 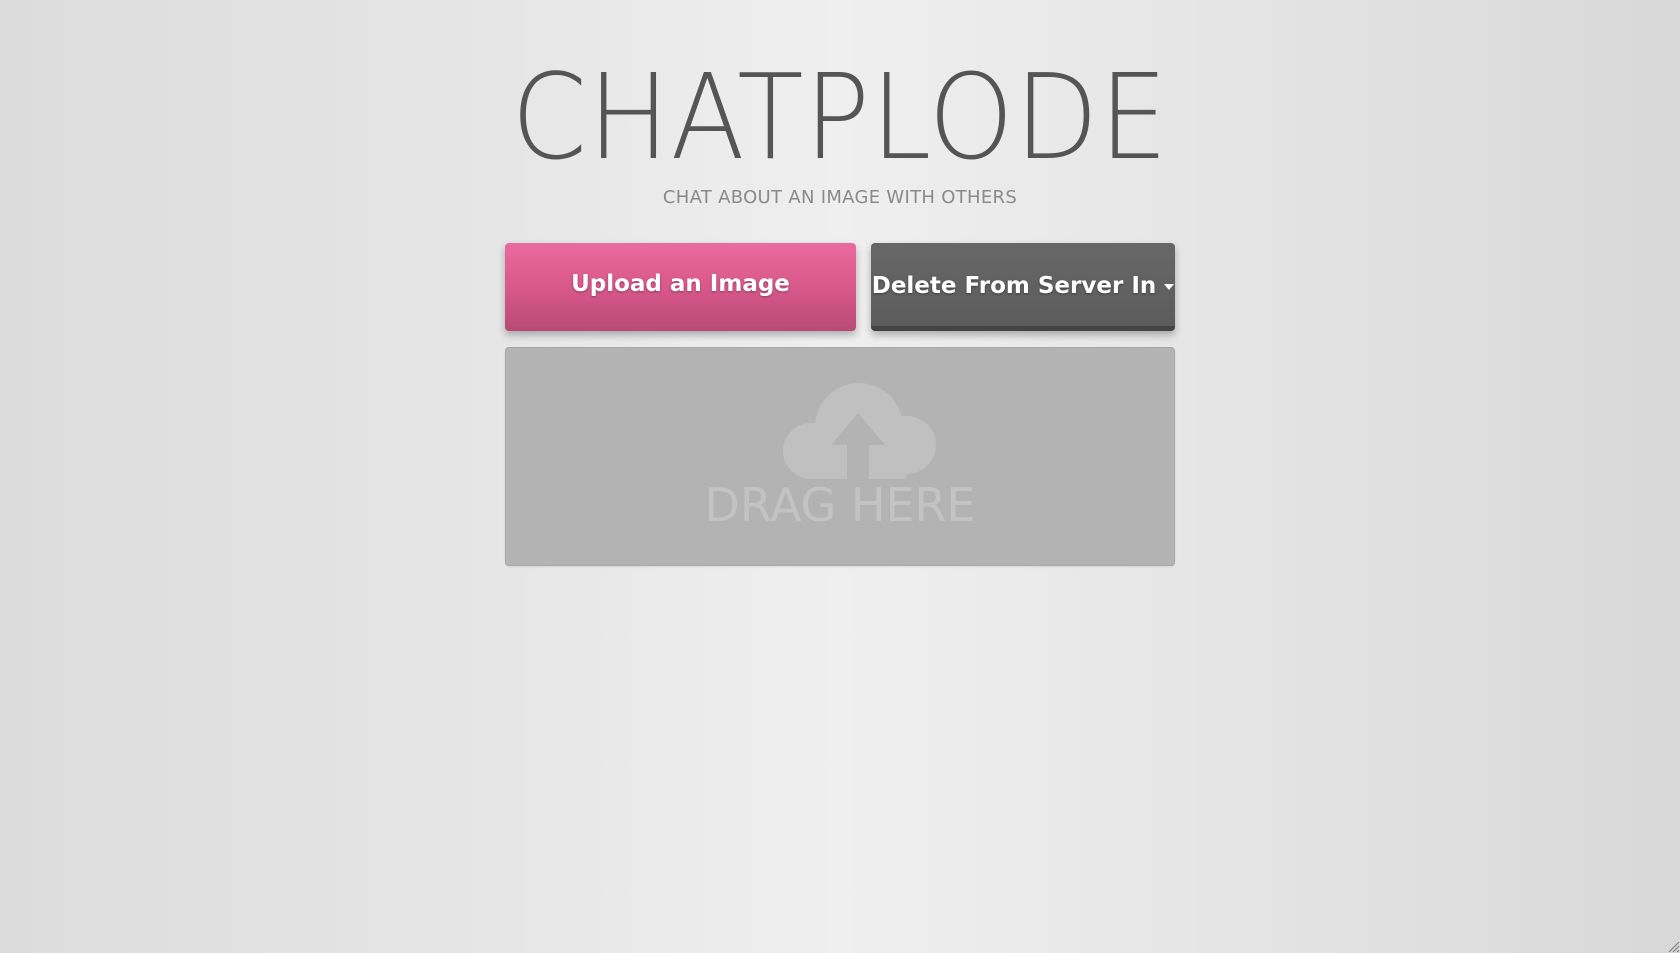 I want to click on delete-timer-label: Delete From Server In, so click(x=1014, y=285).